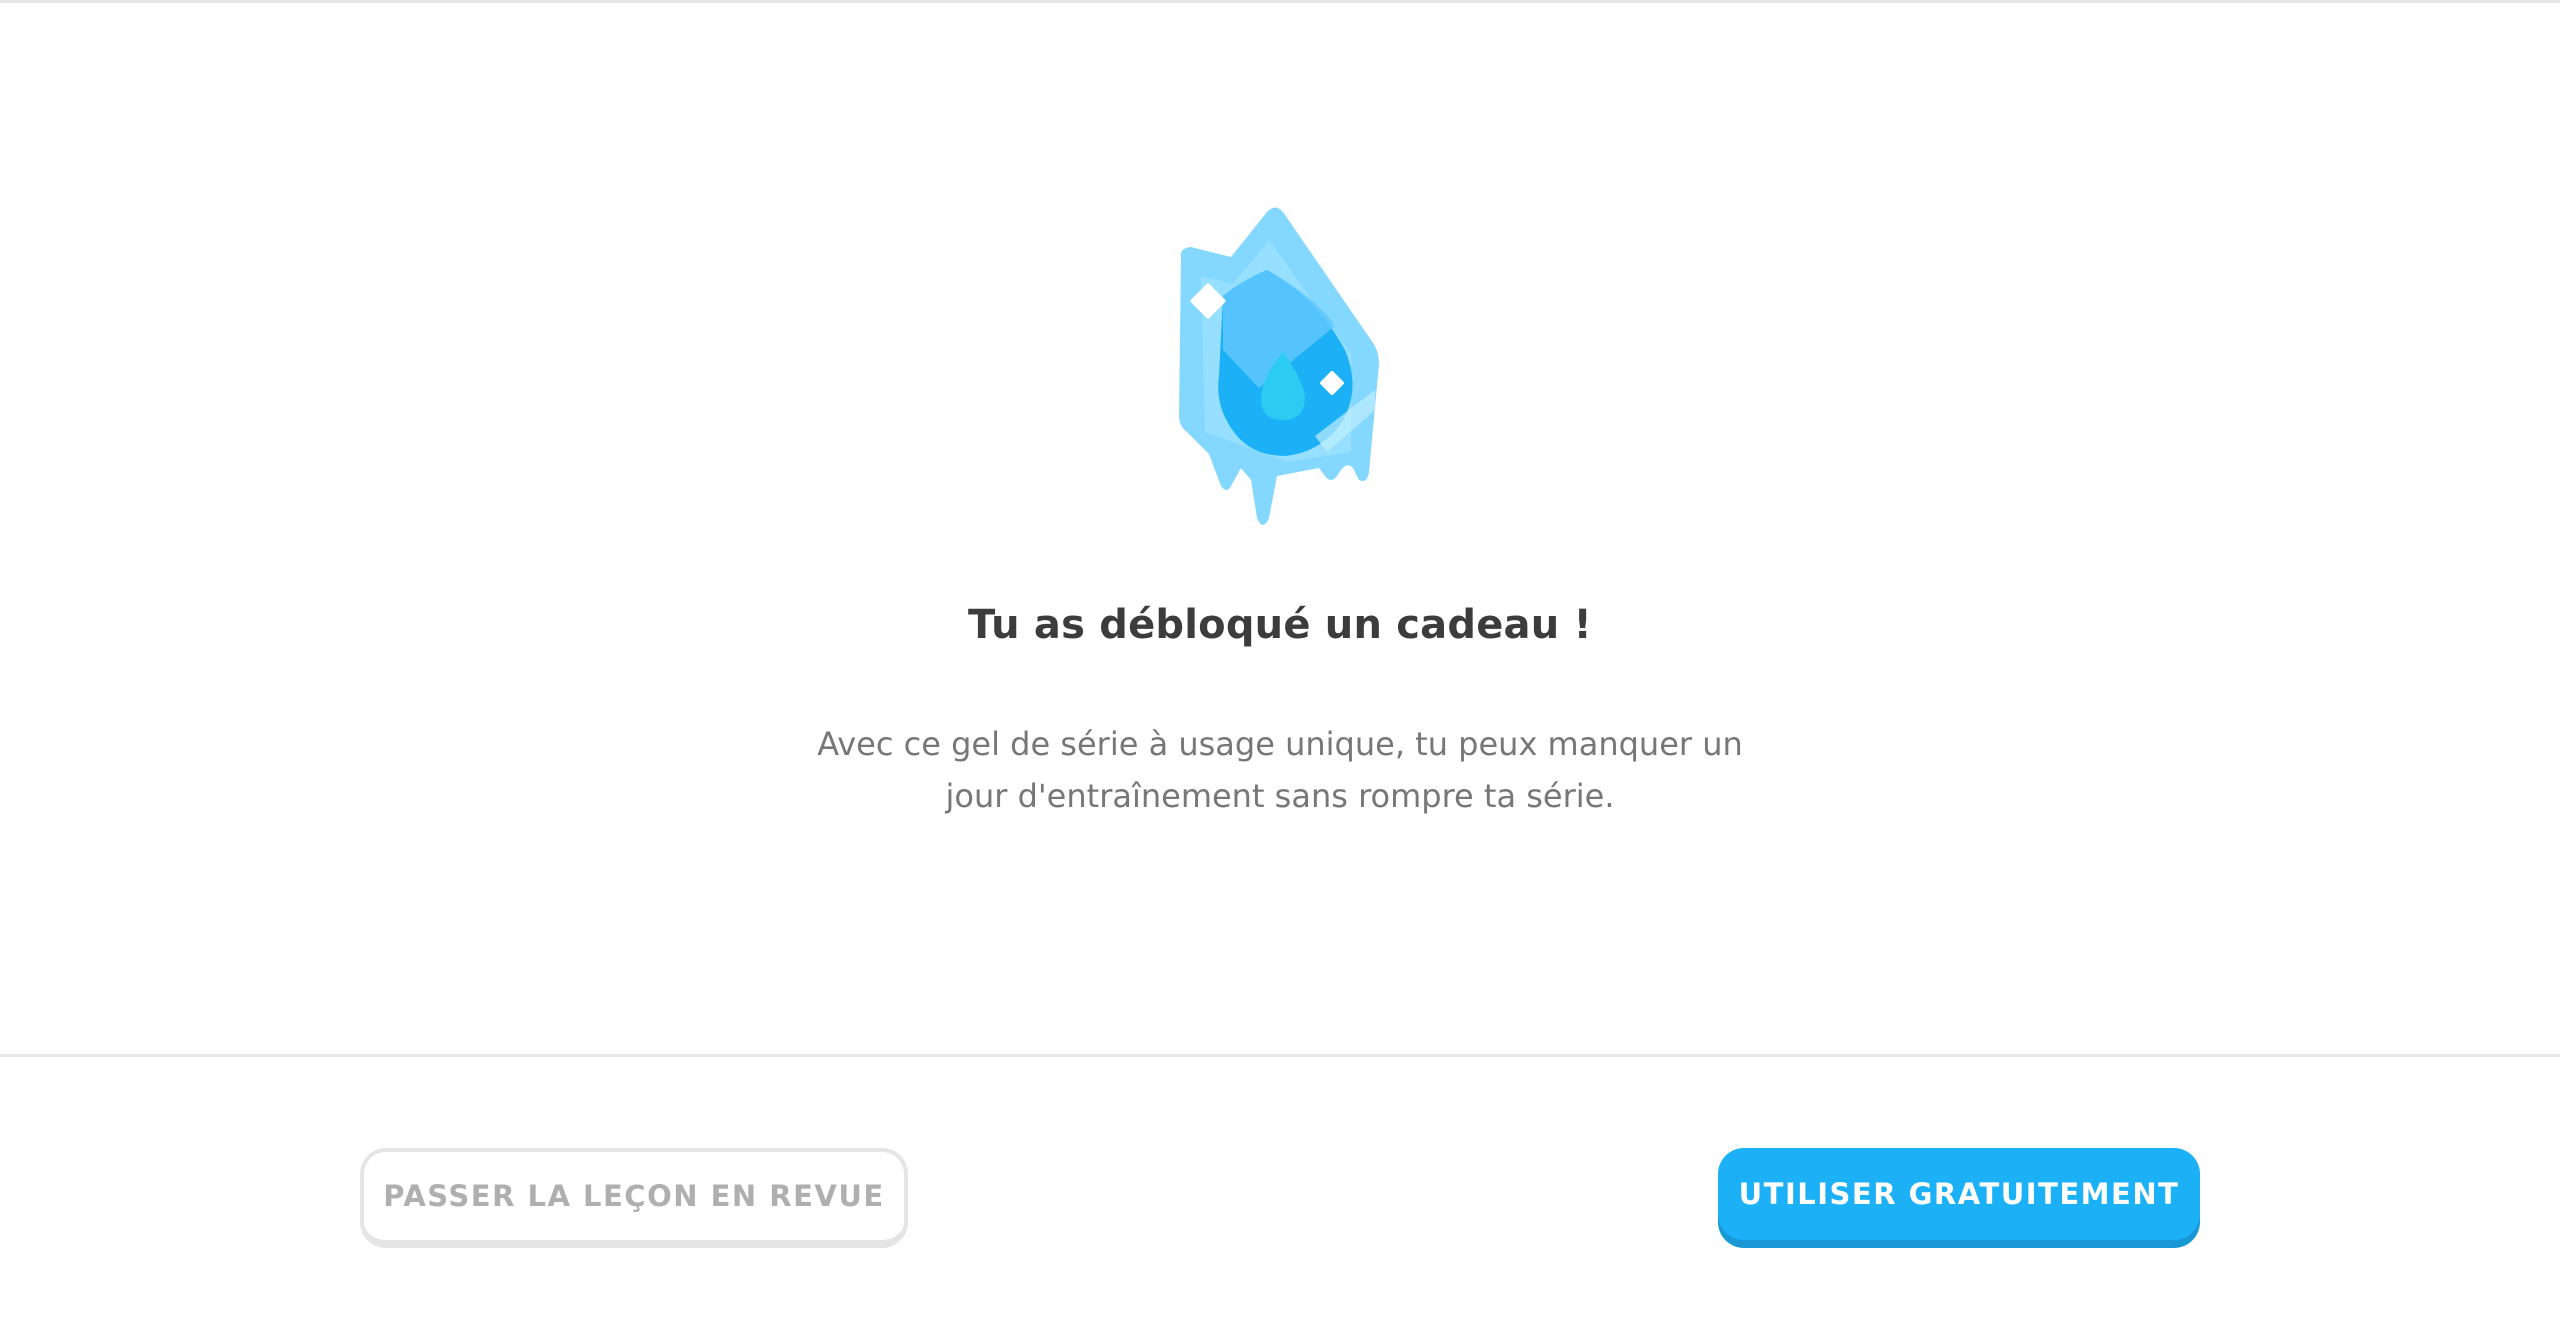  Describe the element at coordinates (1279, 366) in the screenshot. I see `streak-freeze-ice-icon` at that location.